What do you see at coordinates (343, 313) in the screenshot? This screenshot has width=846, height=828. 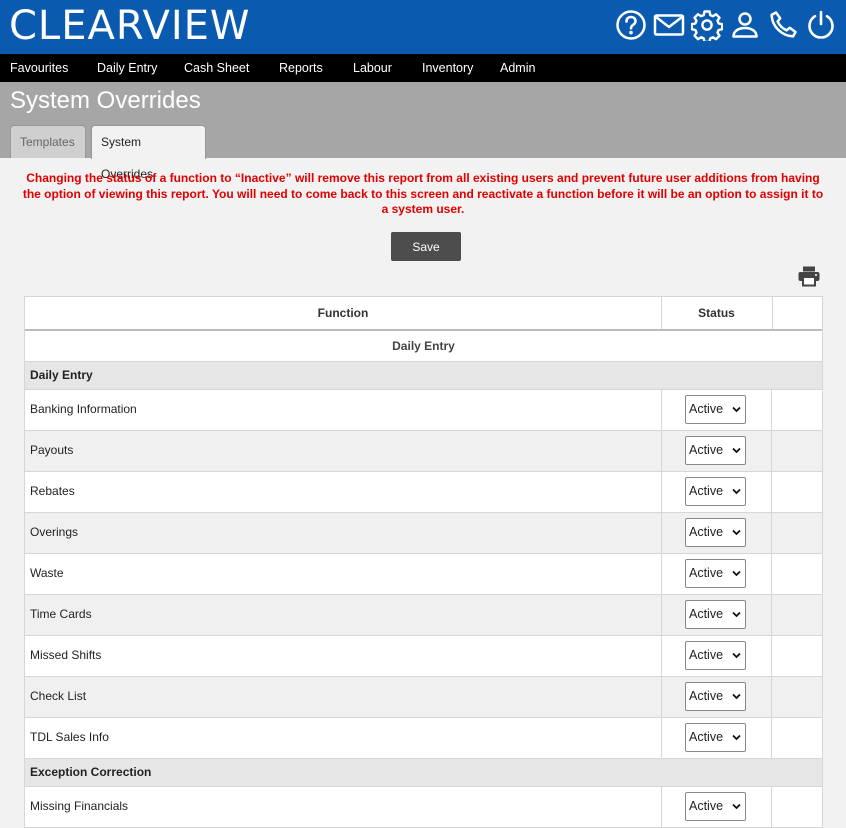 I see `column-header-function: Function` at bounding box center [343, 313].